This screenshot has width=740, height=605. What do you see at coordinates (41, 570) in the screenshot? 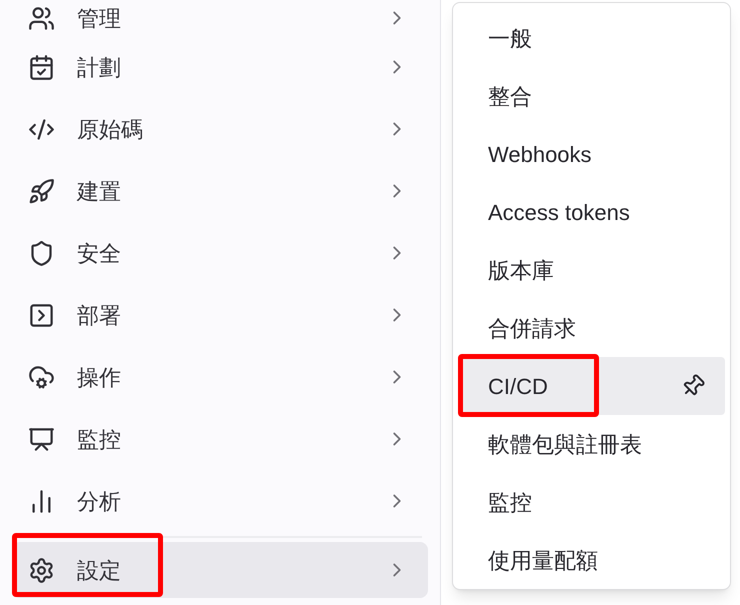
I see `settings-icon` at bounding box center [41, 570].